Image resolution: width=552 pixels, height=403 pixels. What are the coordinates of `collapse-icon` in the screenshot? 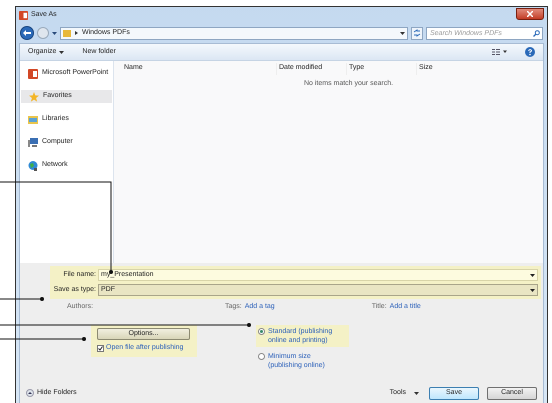 It's located at (30, 393).